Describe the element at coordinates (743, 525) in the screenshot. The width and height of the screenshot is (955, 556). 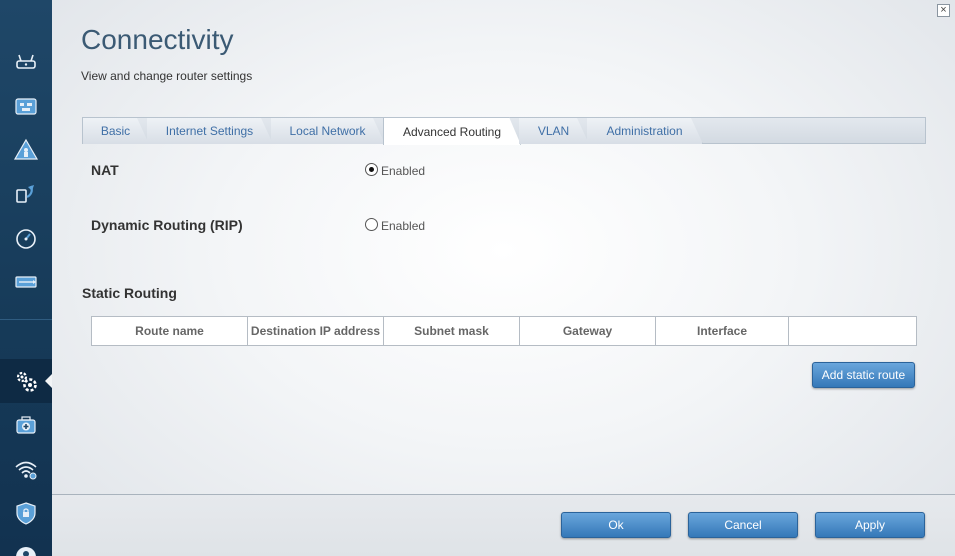
I see `cancel-button: Cancel` at that location.